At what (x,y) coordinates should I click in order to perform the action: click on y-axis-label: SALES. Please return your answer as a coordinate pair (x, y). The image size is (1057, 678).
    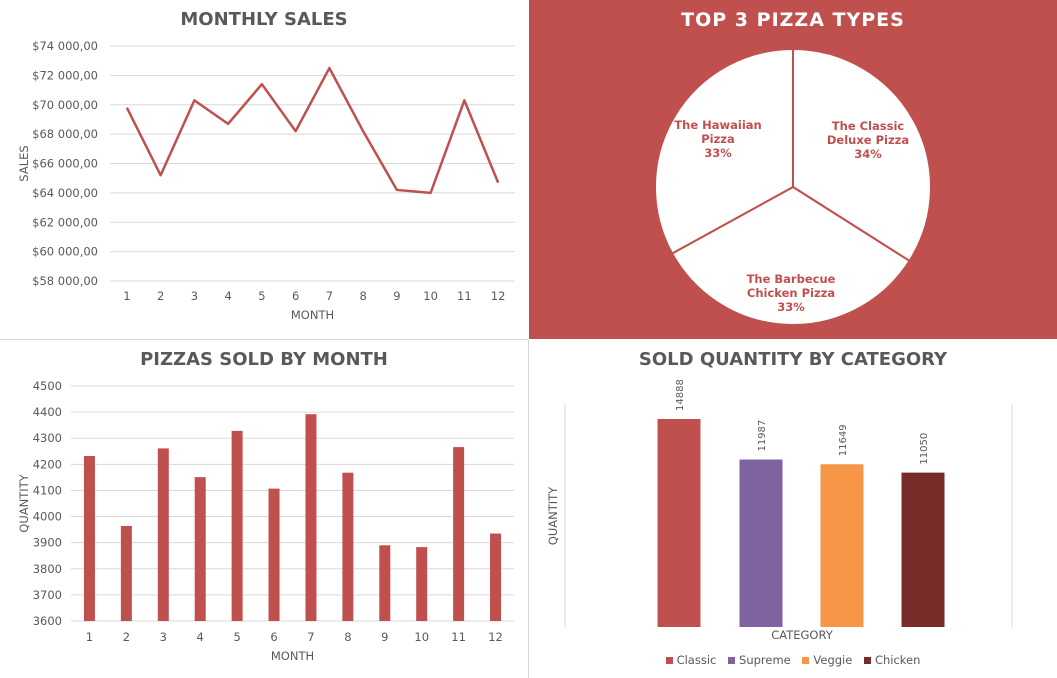
    Looking at the image, I should click on (24, 163).